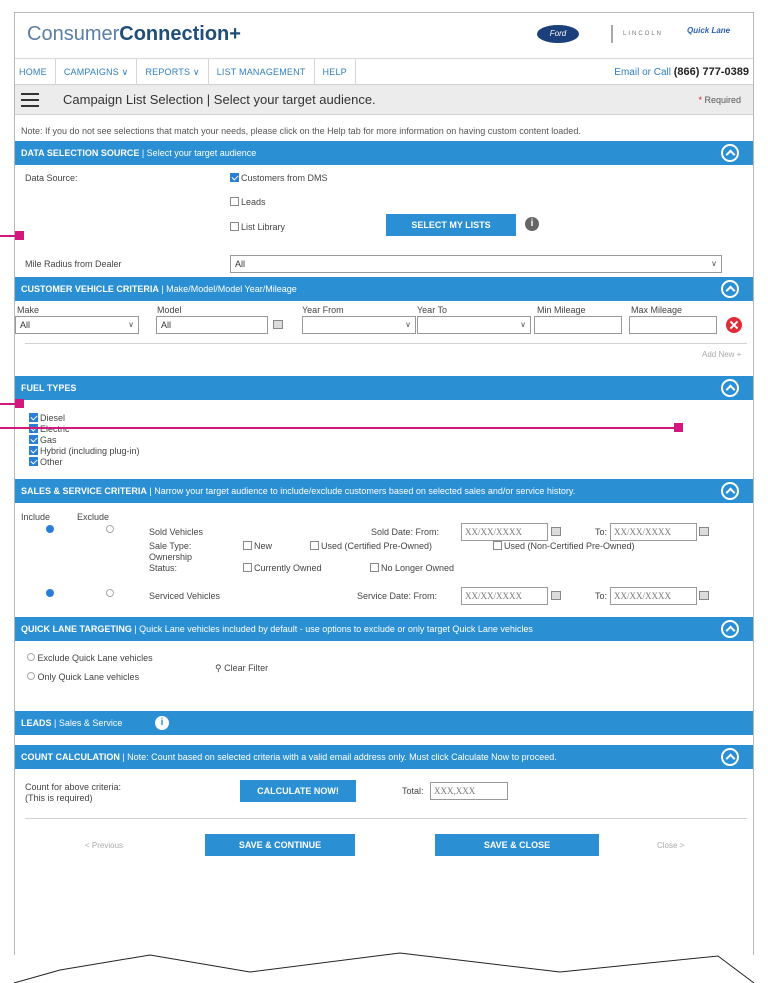  What do you see at coordinates (517, 845) in the screenshot?
I see `save-close-button: SAVE & CLOSE` at bounding box center [517, 845].